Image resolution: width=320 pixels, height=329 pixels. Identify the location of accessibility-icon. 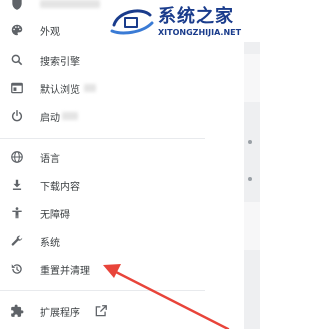
(17, 213).